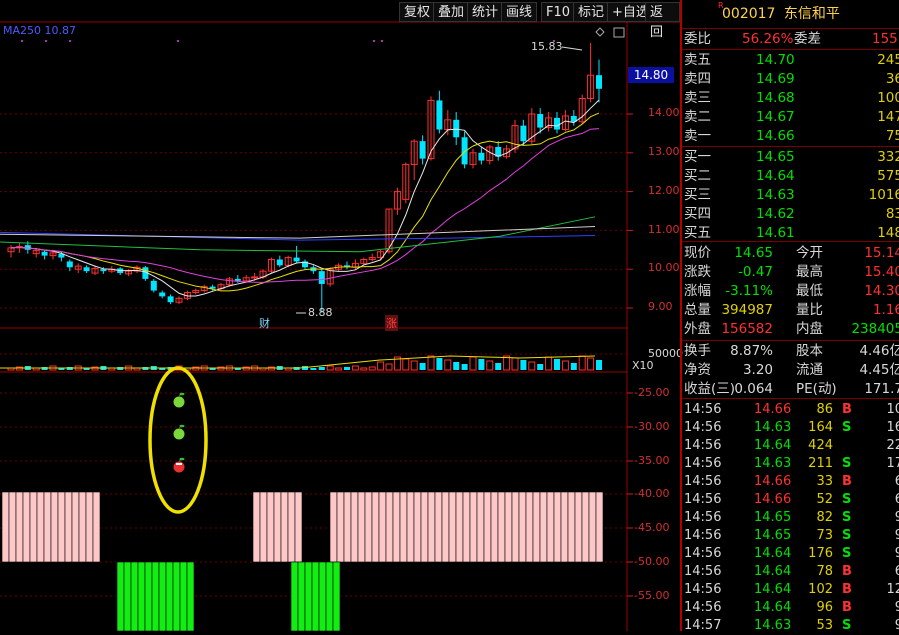 This screenshot has height=635, width=899. I want to click on tick-row: 14:56 14.64 424 22, so click(790, 446).